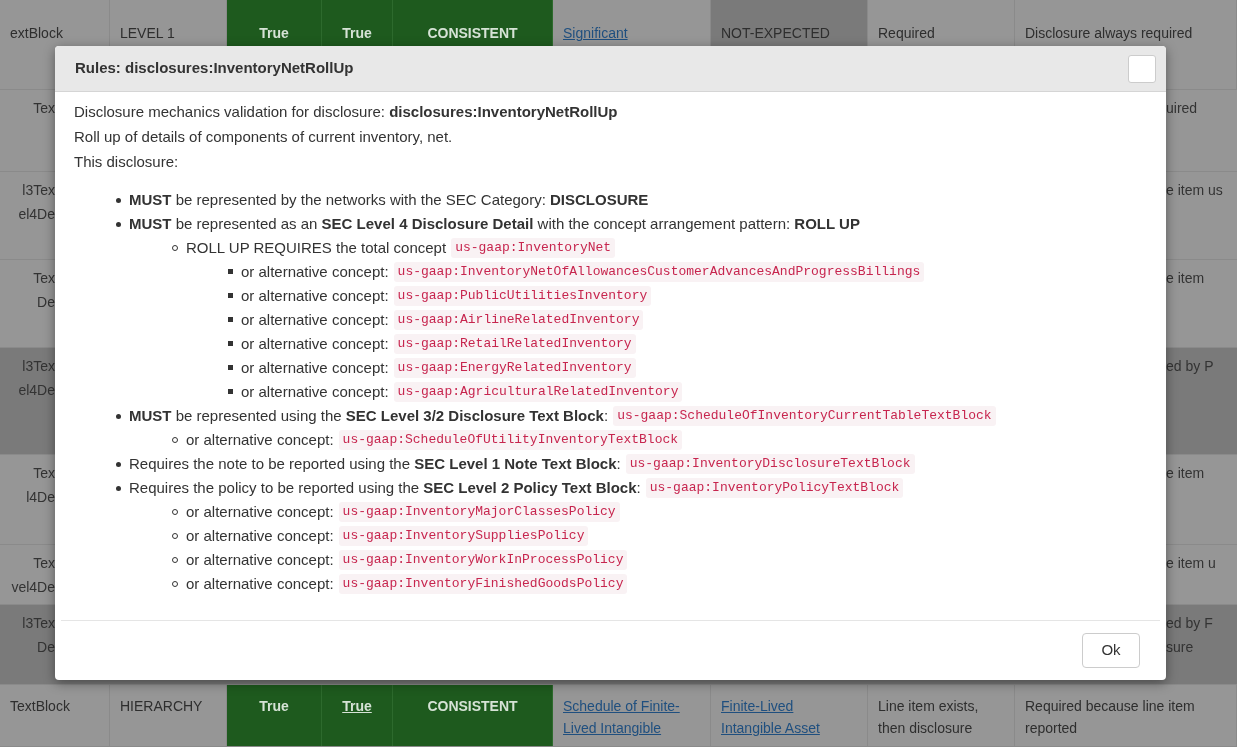 This screenshot has height=747, width=1237. Describe the element at coordinates (127, 162) in the screenshot. I see `intro-text: This disclosure:` at that location.